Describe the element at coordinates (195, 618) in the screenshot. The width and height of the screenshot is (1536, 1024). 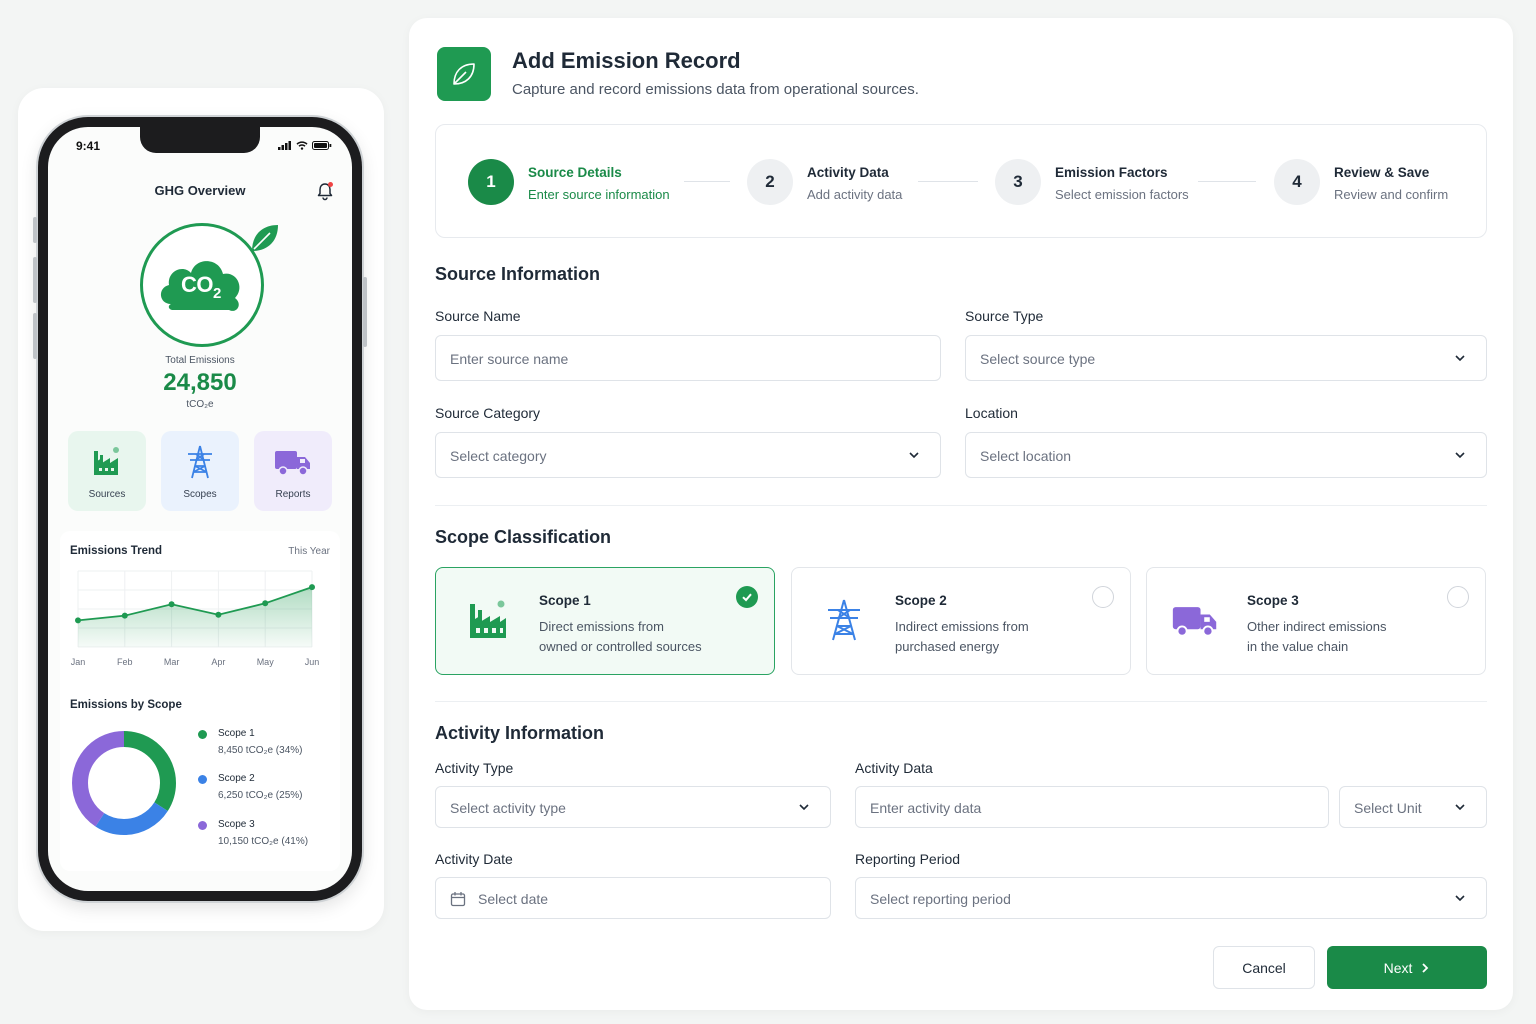
I see `emissions-trend-chart: Jan Feb Mar Apr May Jun` at that location.